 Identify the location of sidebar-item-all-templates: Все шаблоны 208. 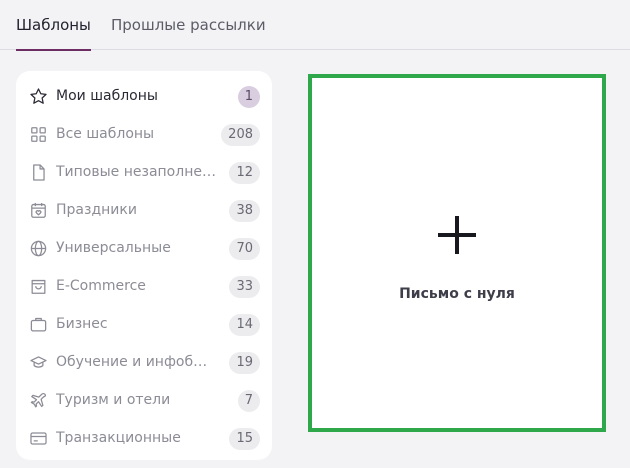
(144, 134).